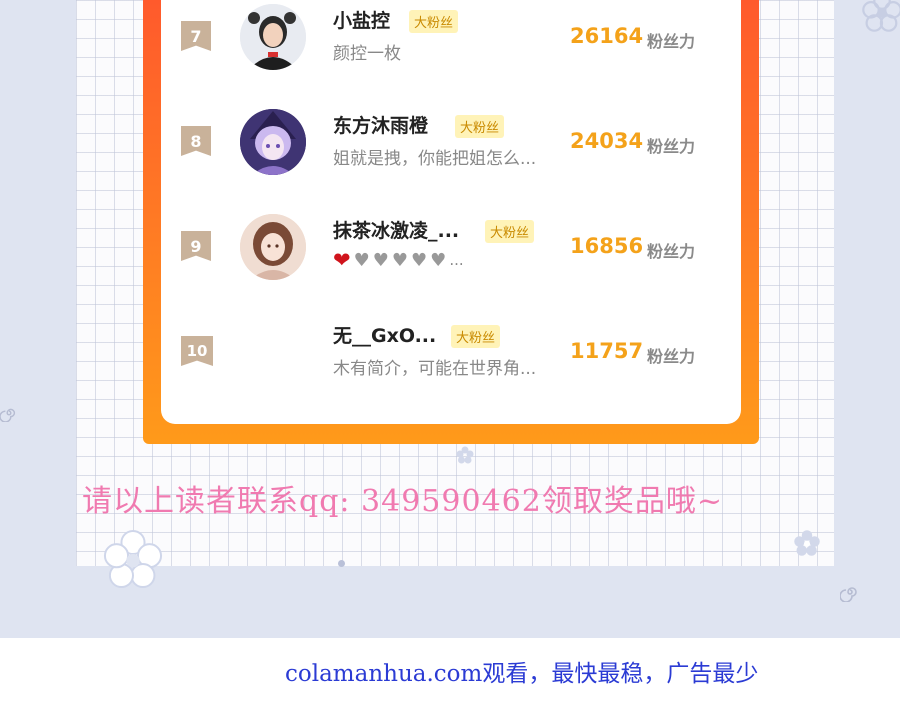  Describe the element at coordinates (362, 21) in the screenshot. I see `user-name: 小盐控` at that location.